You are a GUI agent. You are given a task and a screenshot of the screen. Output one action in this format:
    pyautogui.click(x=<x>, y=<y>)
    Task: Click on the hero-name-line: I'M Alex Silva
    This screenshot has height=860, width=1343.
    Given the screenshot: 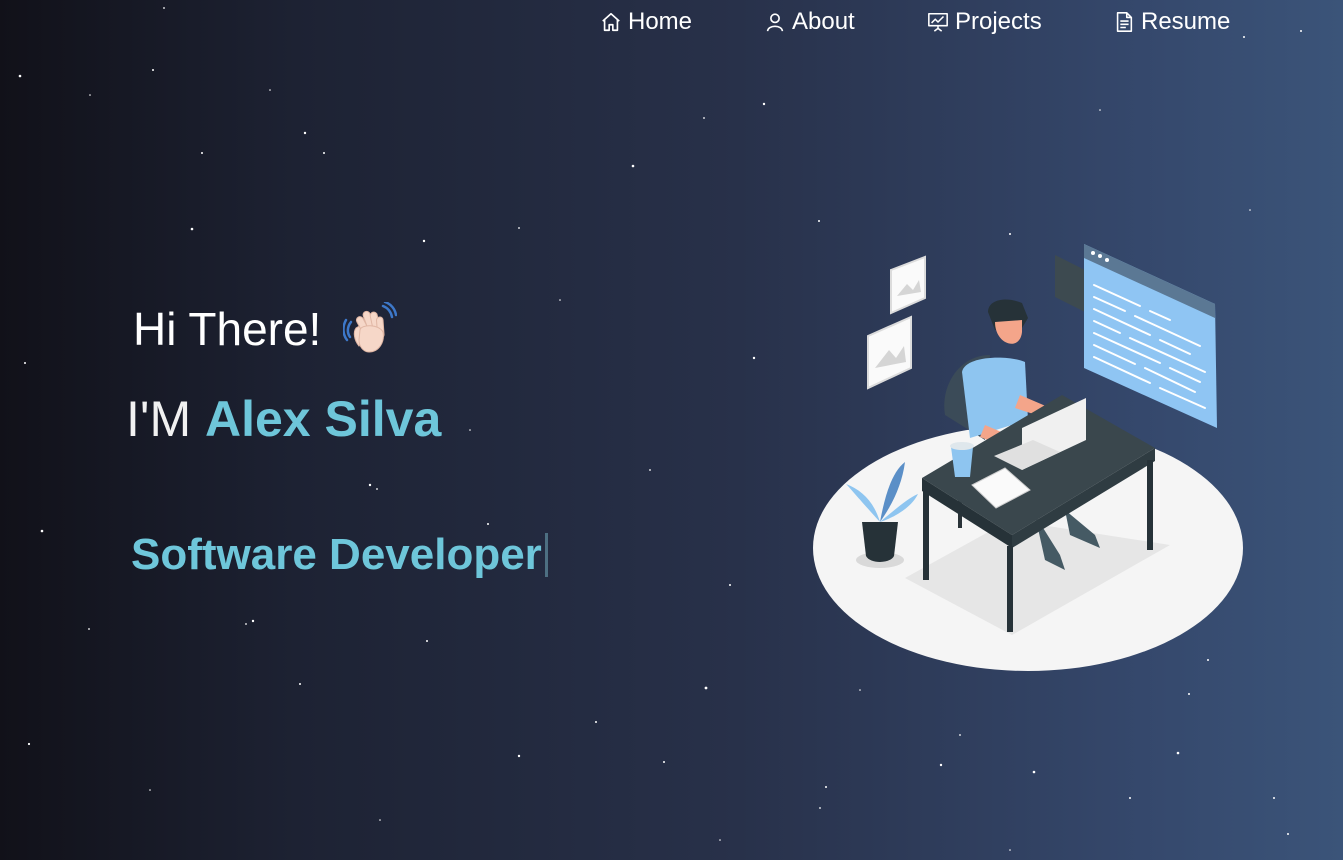 What is the action you would take?
    pyautogui.click(x=283, y=419)
    